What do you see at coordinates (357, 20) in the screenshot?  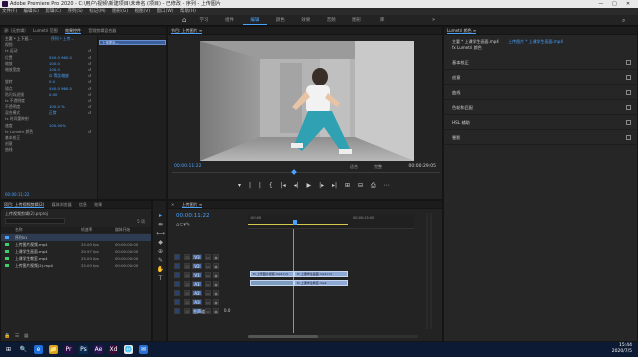 I see `workspace-tab-graphics: 图形` at bounding box center [357, 20].